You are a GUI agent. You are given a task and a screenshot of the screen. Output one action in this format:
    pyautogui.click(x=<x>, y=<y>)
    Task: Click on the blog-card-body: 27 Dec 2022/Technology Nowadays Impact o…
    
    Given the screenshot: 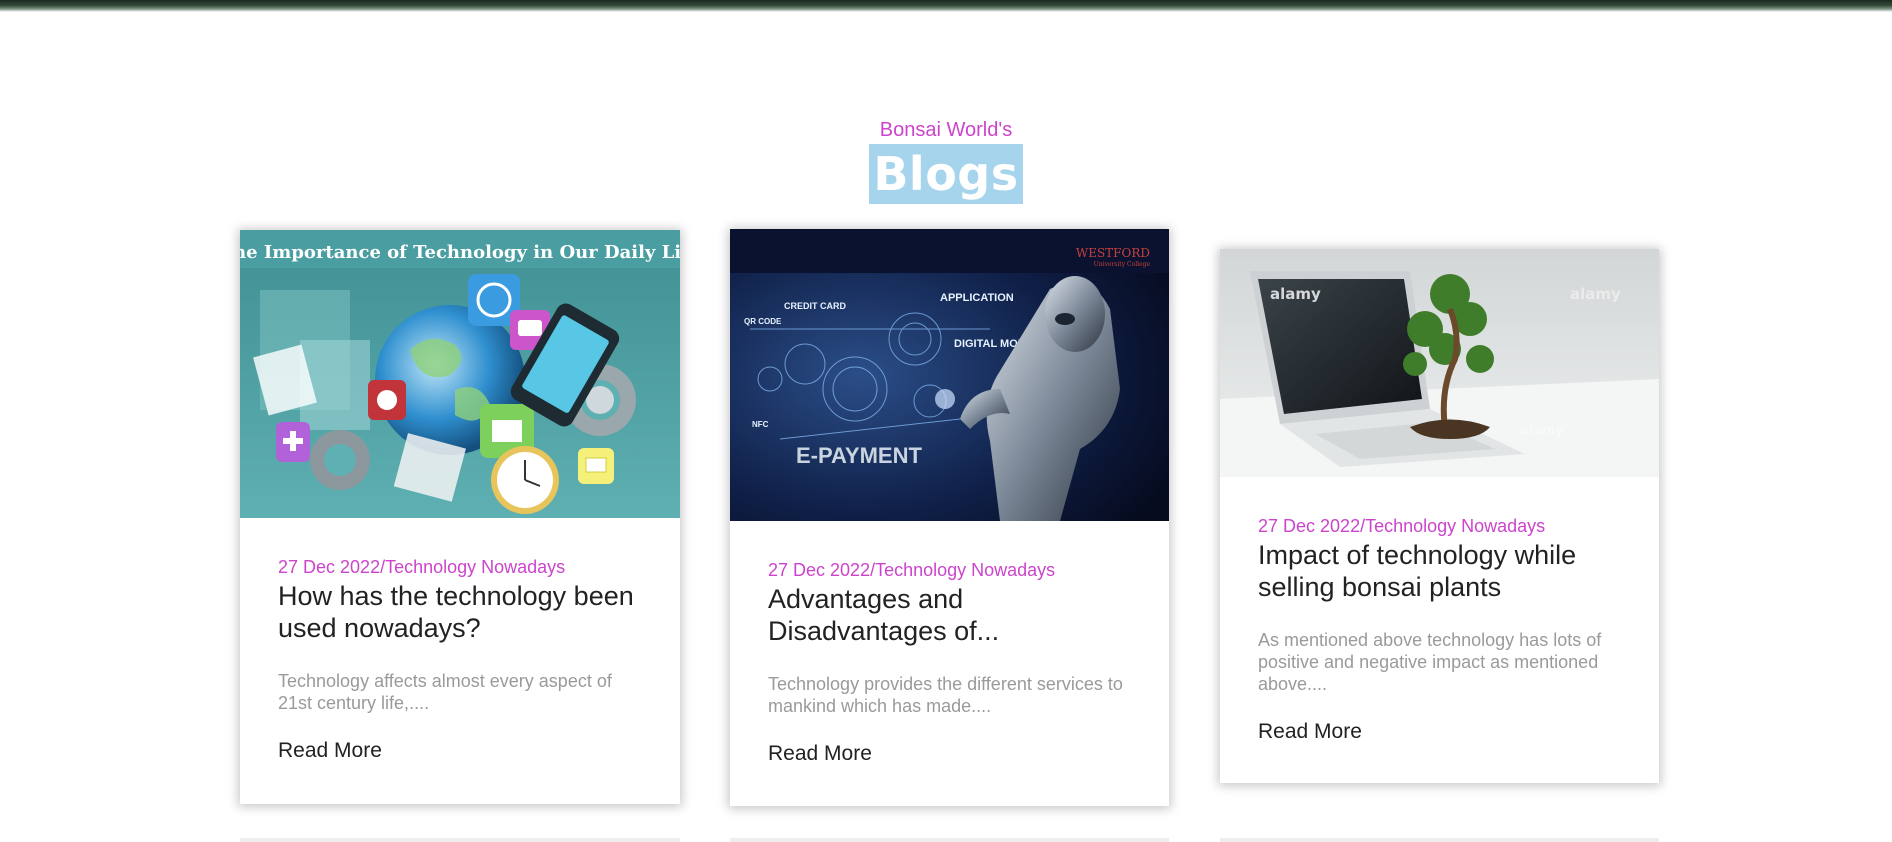 What is the action you would take?
    pyautogui.click(x=1439, y=611)
    